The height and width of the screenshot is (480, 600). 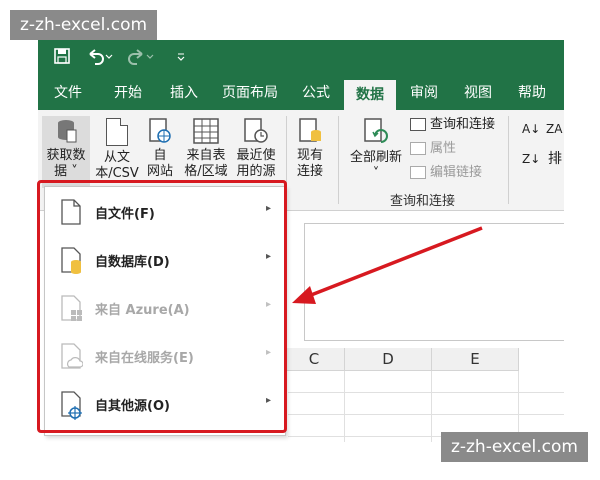 What do you see at coordinates (387, 265) in the screenshot?
I see `annotation-arrow` at bounding box center [387, 265].